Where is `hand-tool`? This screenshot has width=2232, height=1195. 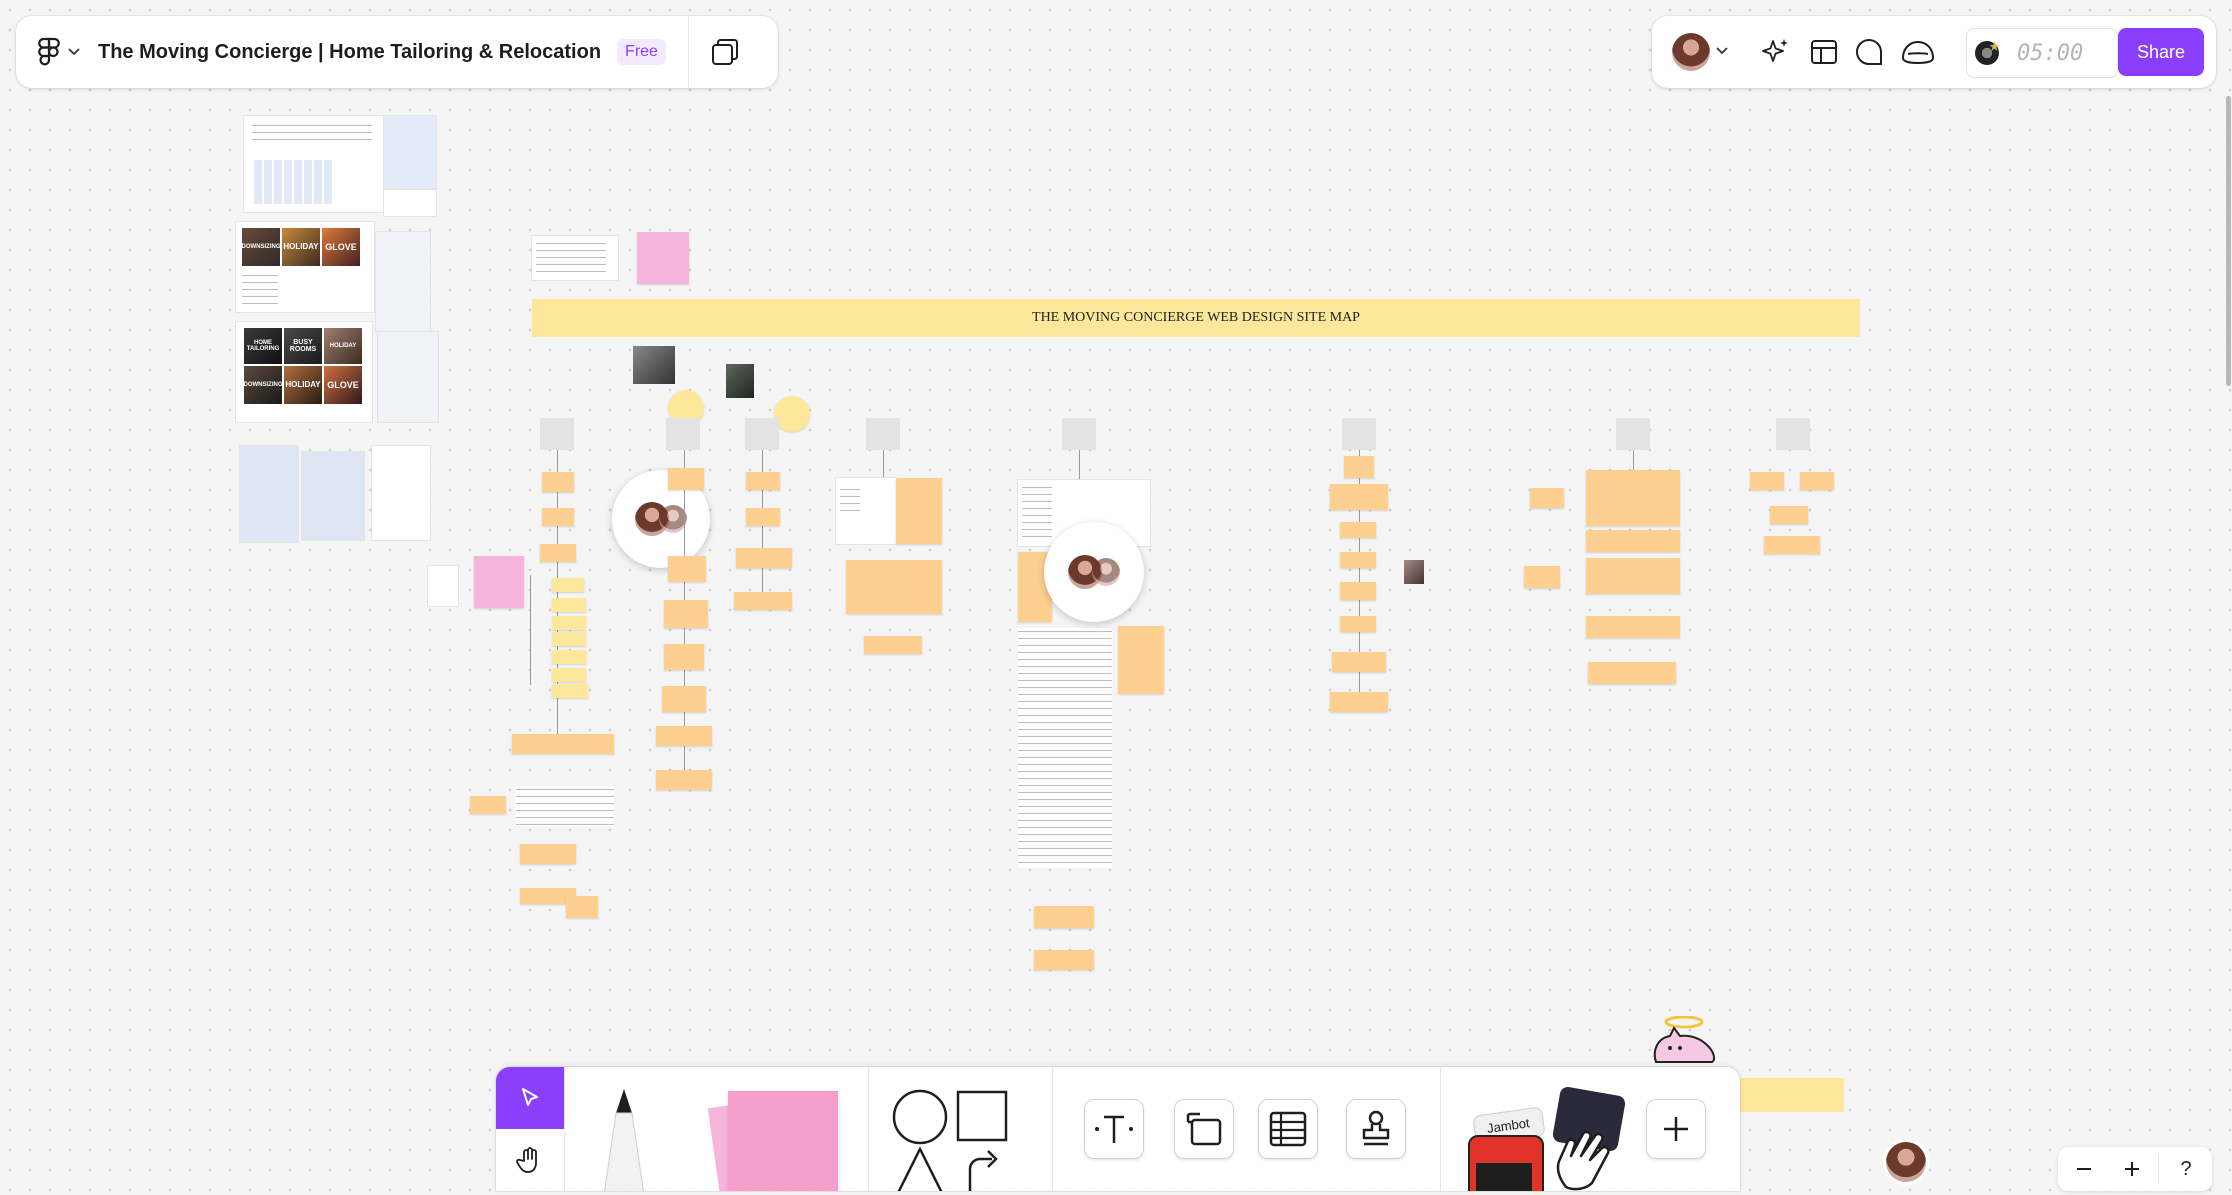
hand-tool is located at coordinates (530, 1160).